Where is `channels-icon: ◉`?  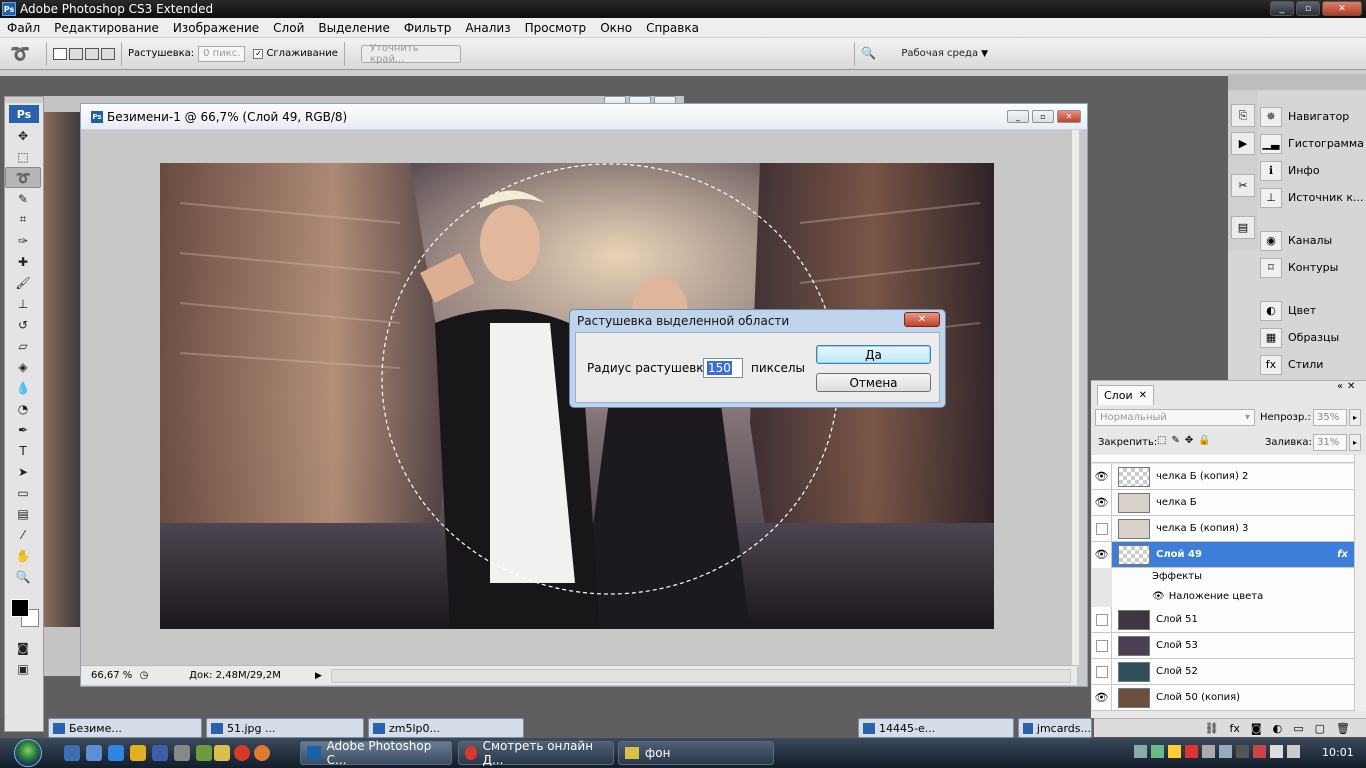
channels-icon: ◉ is located at coordinates (1271, 240).